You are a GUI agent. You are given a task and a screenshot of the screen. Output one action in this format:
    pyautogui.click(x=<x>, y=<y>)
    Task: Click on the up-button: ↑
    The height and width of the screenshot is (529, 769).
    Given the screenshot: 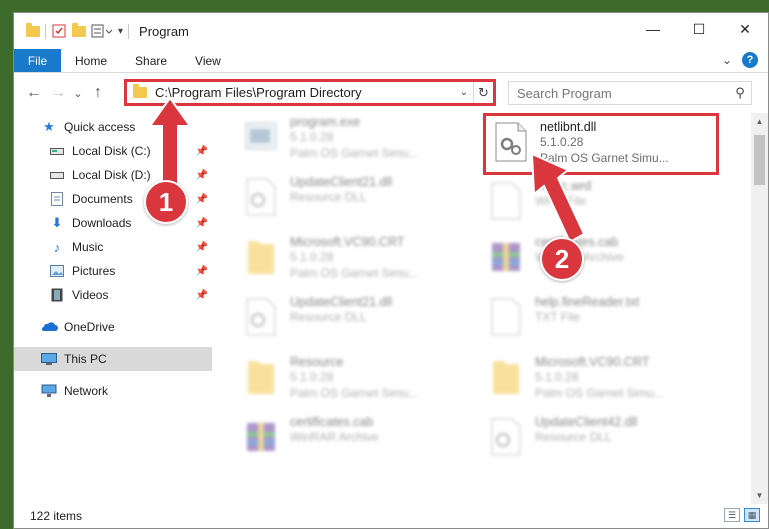 What is the action you would take?
    pyautogui.click(x=98, y=93)
    